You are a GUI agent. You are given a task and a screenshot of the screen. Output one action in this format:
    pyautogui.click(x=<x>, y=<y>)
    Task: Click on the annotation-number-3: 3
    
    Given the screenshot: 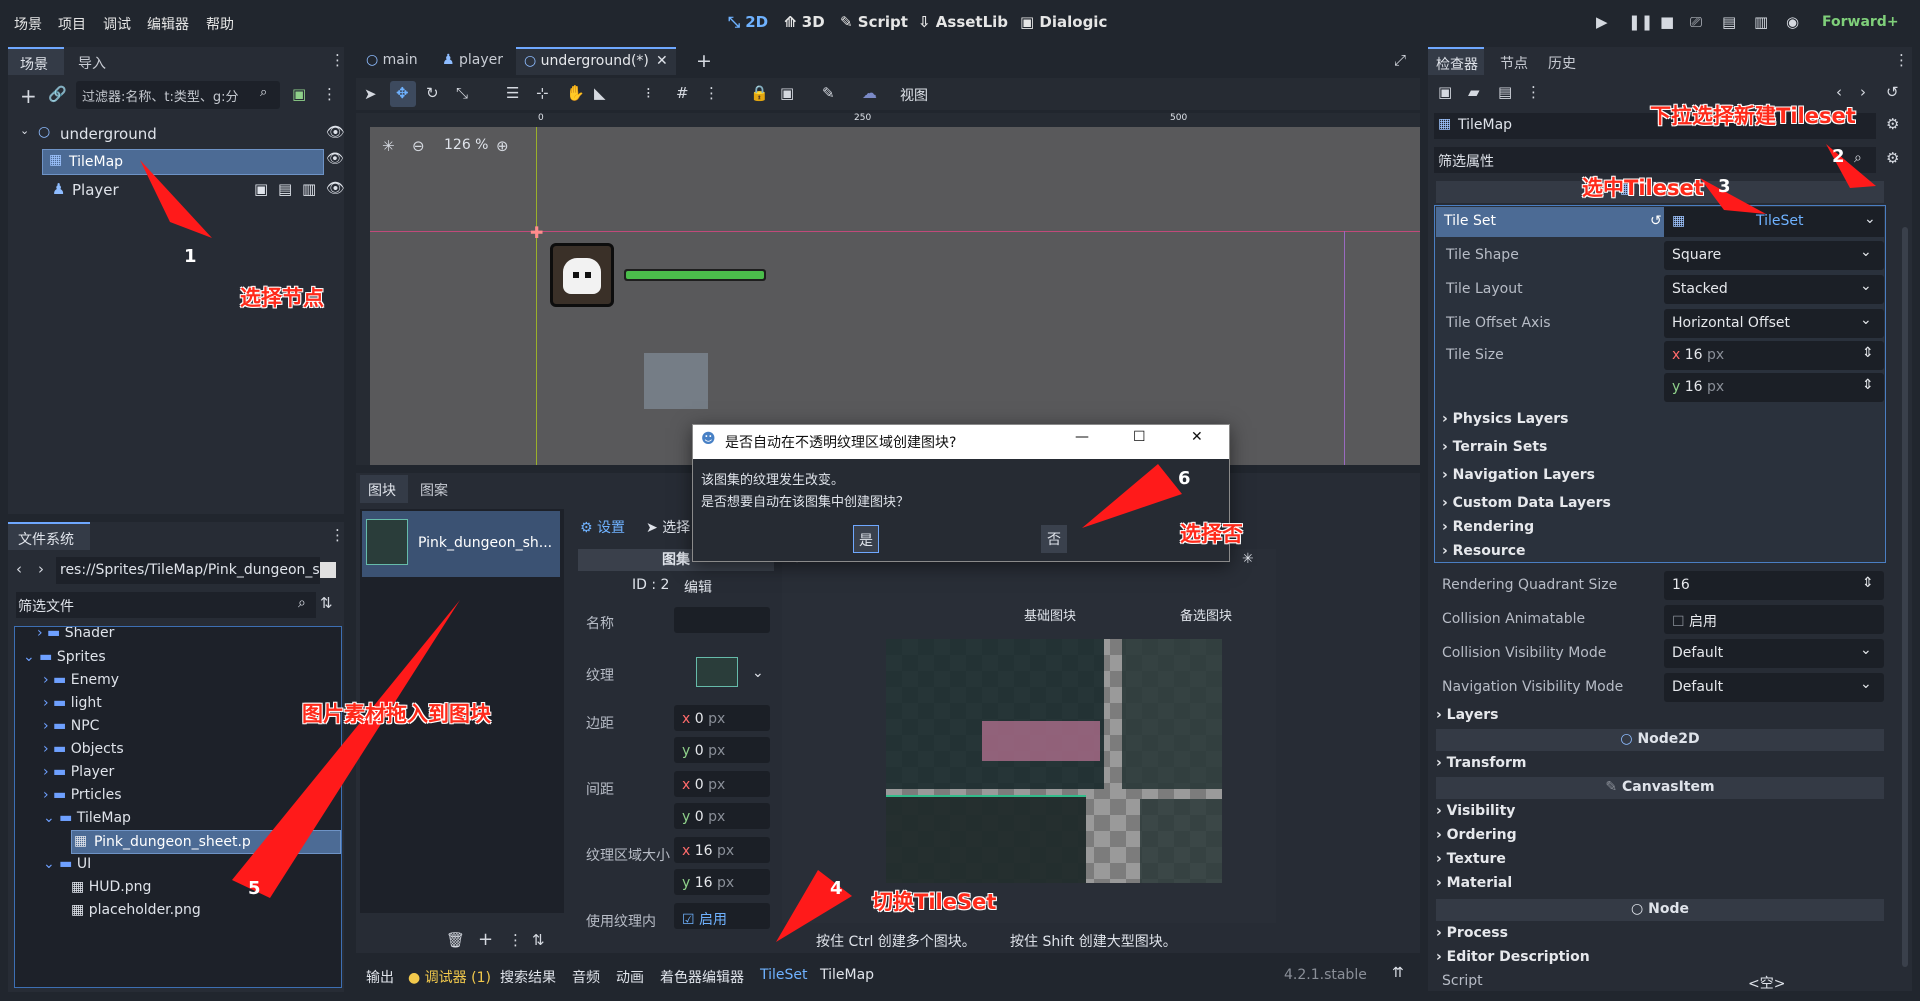 What is the action you would take?
    pyautogui.click(x=1724, y=186)
    